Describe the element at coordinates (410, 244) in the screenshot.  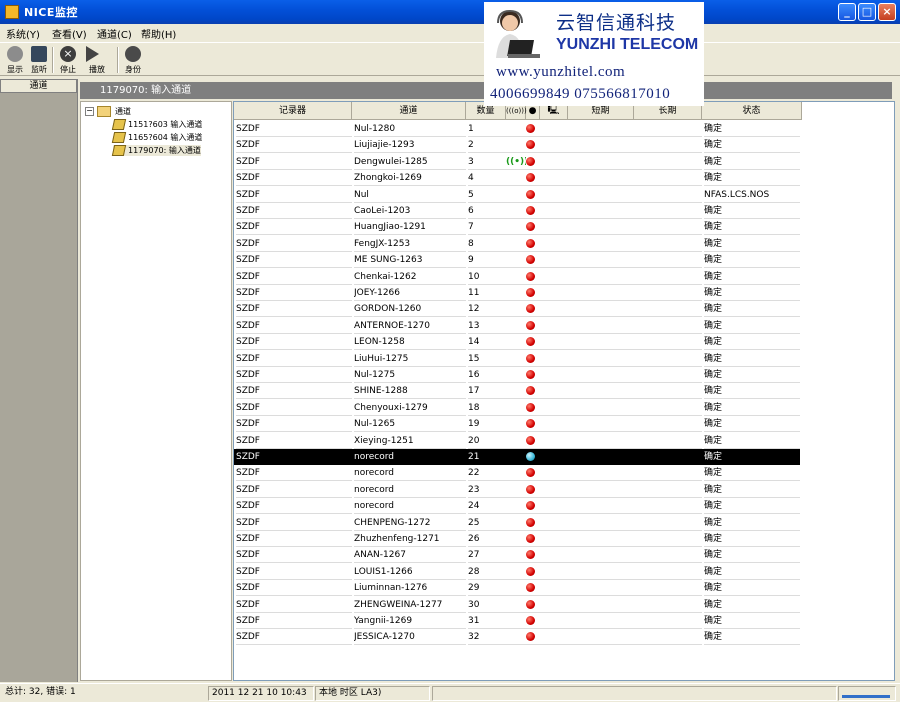
I see `cell-channel: FengJX-1253` at that location.